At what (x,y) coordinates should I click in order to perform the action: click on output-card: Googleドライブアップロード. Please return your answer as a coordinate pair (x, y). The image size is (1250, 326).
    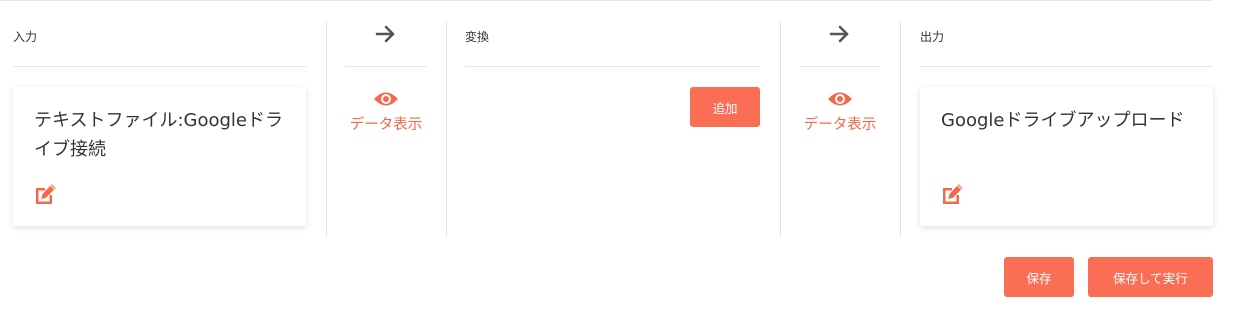
    Looking at the image, I should click on (1066, 156).